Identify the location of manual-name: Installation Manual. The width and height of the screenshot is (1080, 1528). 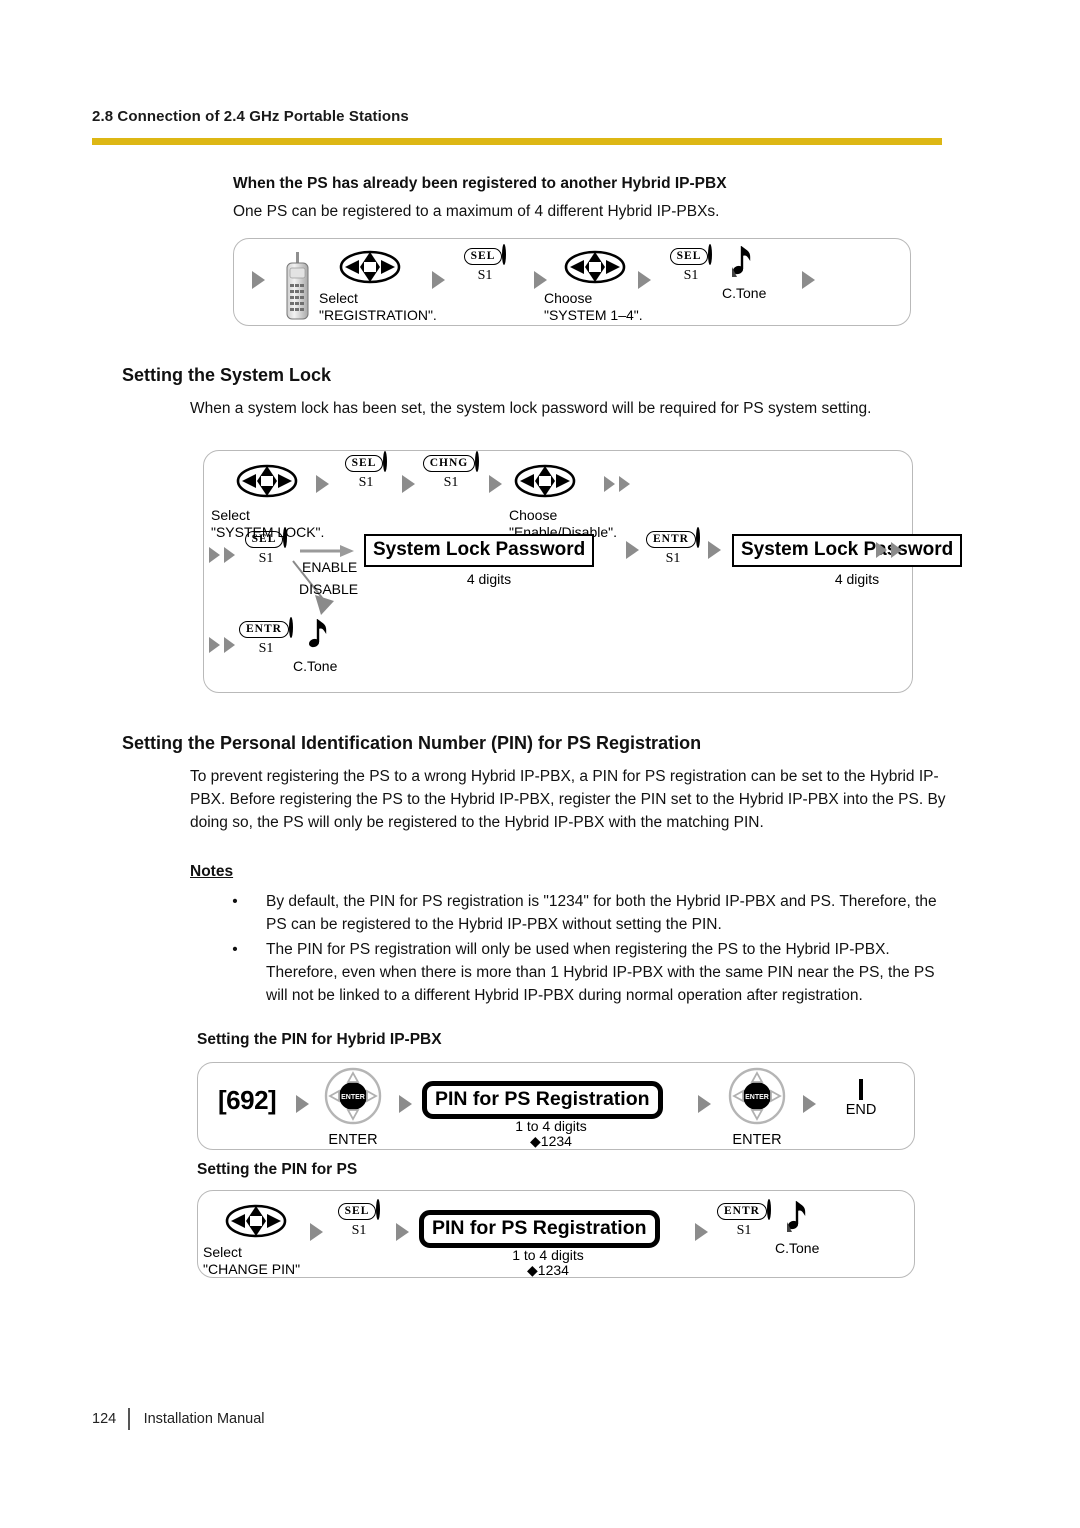
(204, 1419).